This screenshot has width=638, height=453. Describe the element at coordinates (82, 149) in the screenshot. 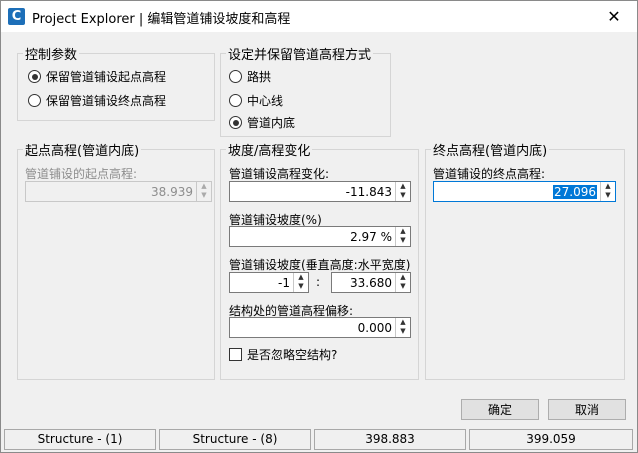

I see `start-elevation-label: 起点高程(管道内底)` at that location.